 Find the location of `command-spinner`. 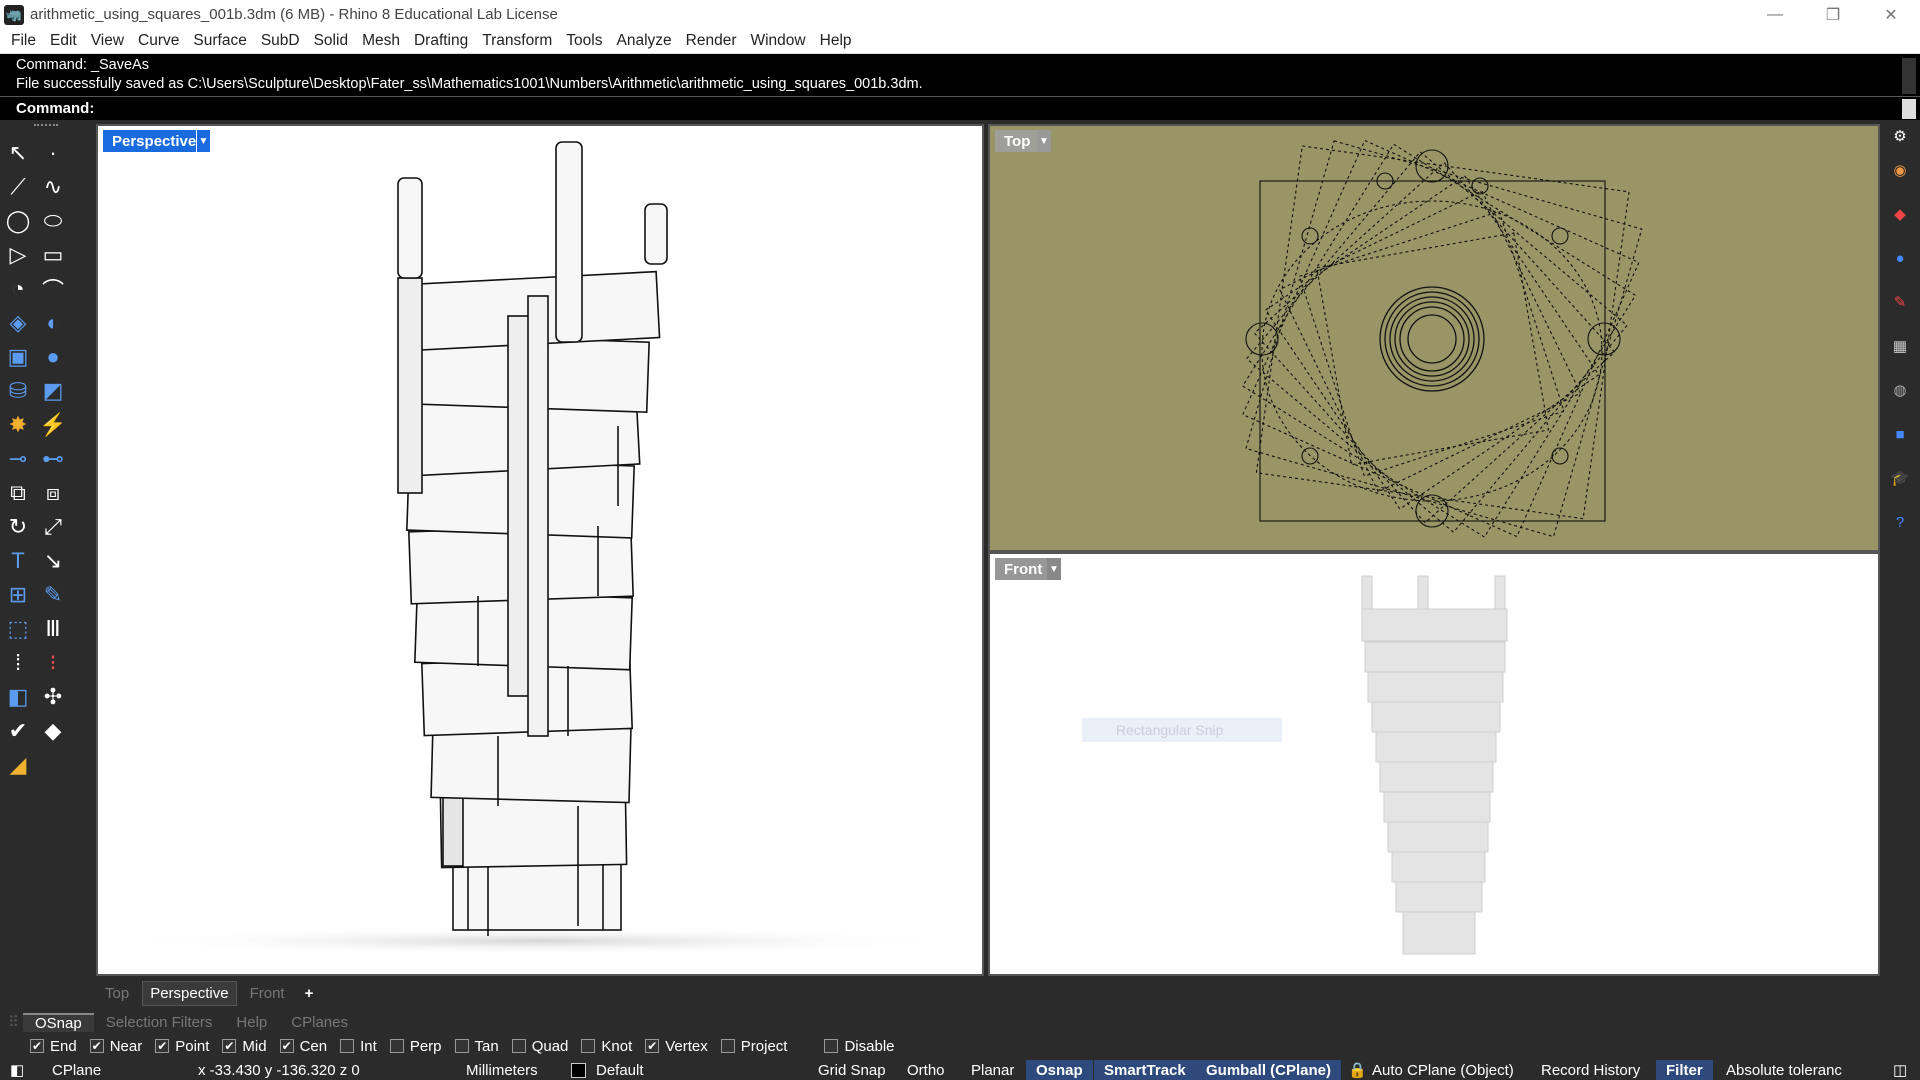

command-spinner is located at coordinates (1909, 109).